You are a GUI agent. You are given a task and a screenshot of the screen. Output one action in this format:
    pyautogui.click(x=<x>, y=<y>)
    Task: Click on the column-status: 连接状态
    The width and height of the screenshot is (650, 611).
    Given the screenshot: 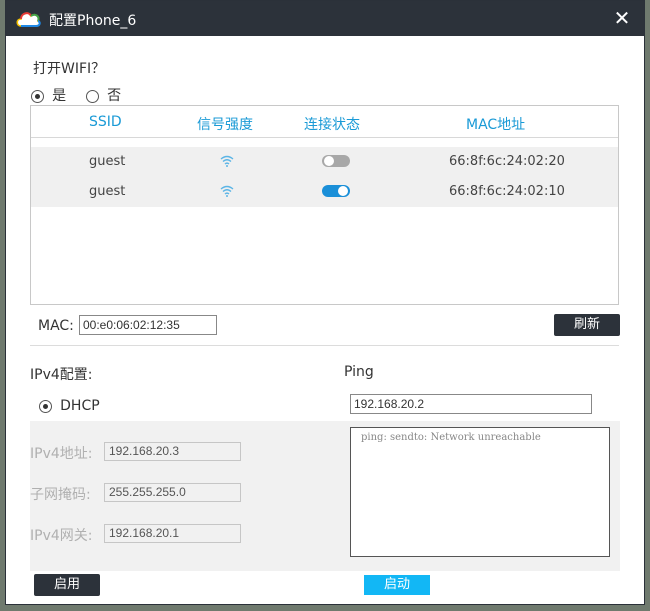 What is the action you would take?
    pyautogui.click(x=332, y=125)
    